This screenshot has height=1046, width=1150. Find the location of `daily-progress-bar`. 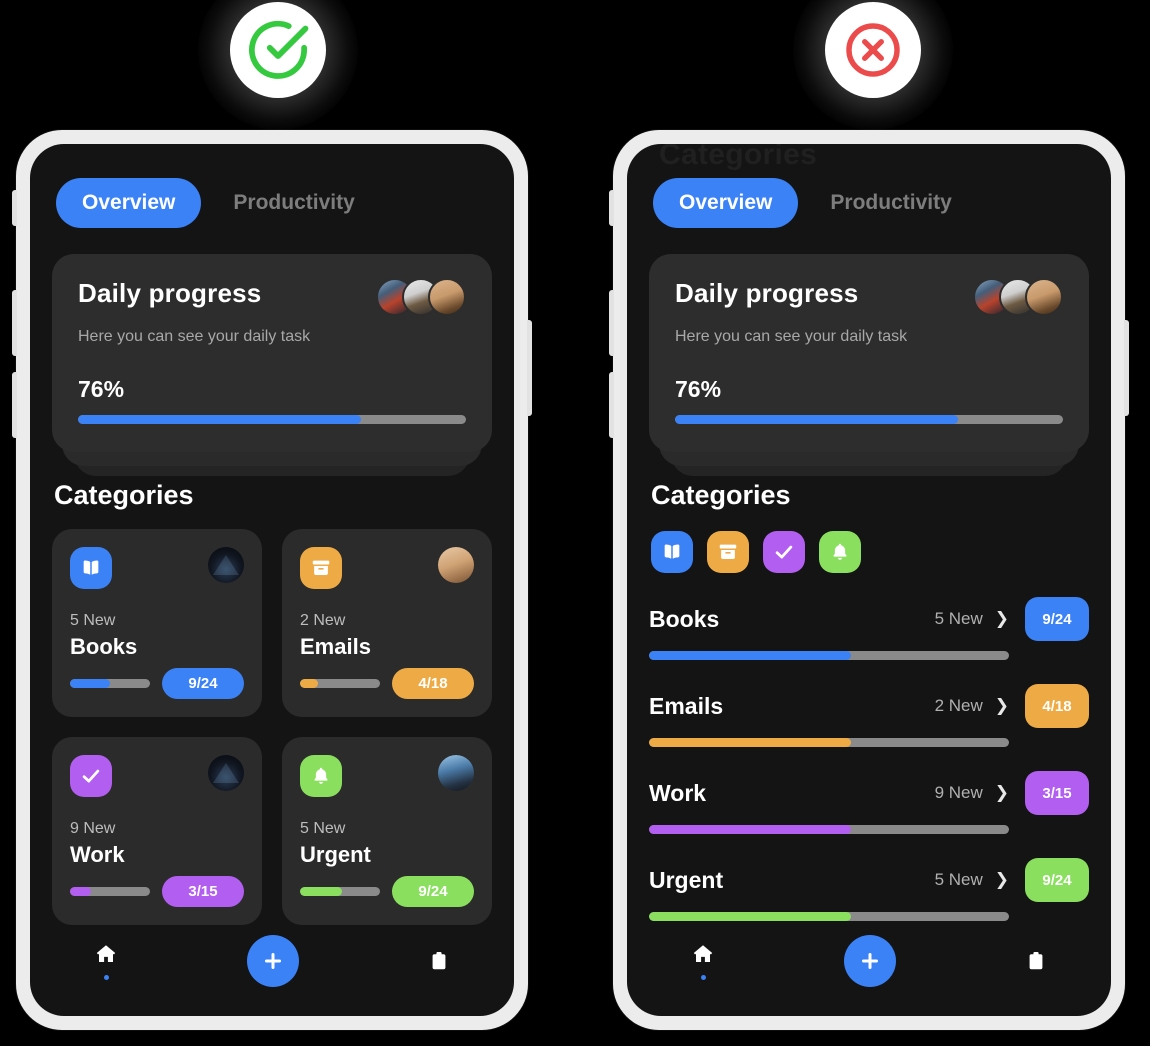

daily-progress-bar is located at coordinates (869, 419).